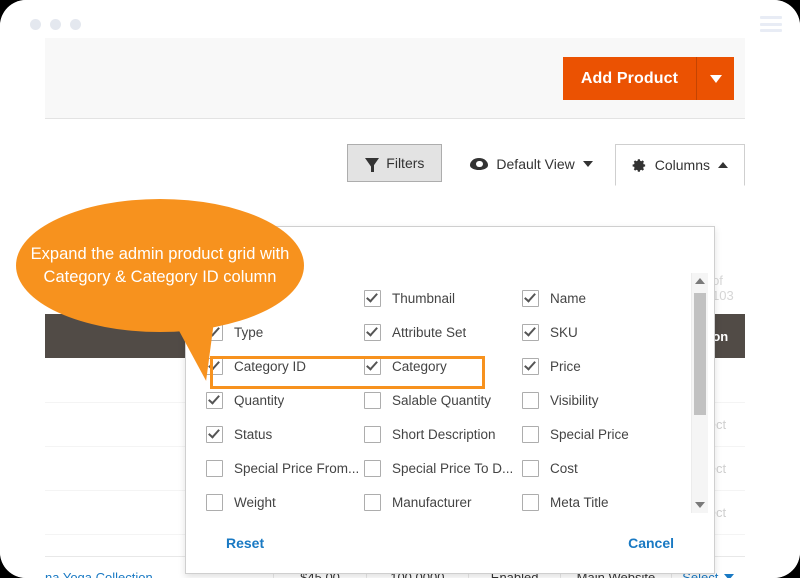 The image size is (800, 578). I want to click on scroll-down-arrow-icon, so click(700, 505).